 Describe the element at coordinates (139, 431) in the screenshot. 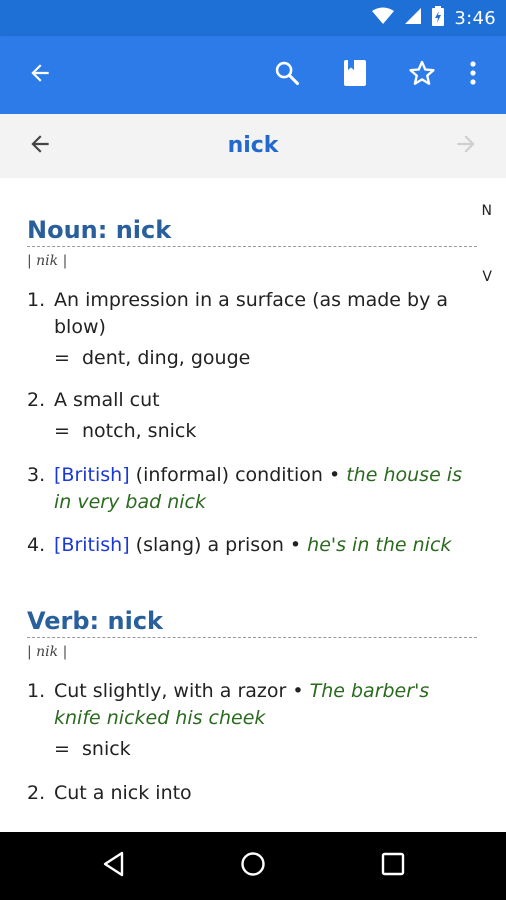

I see `synonym-list: notch, snick` at that location.